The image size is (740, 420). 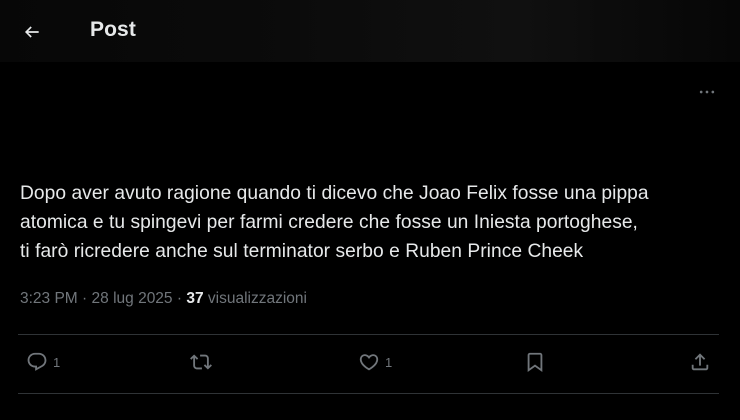 I want to click on share-upload-icon, so click(x=700, y=362).